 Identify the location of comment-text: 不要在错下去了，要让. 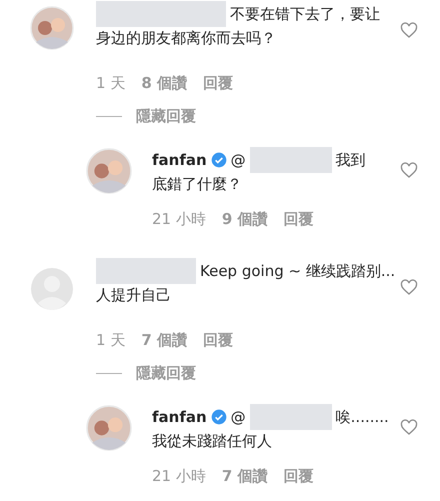
(305, 14).